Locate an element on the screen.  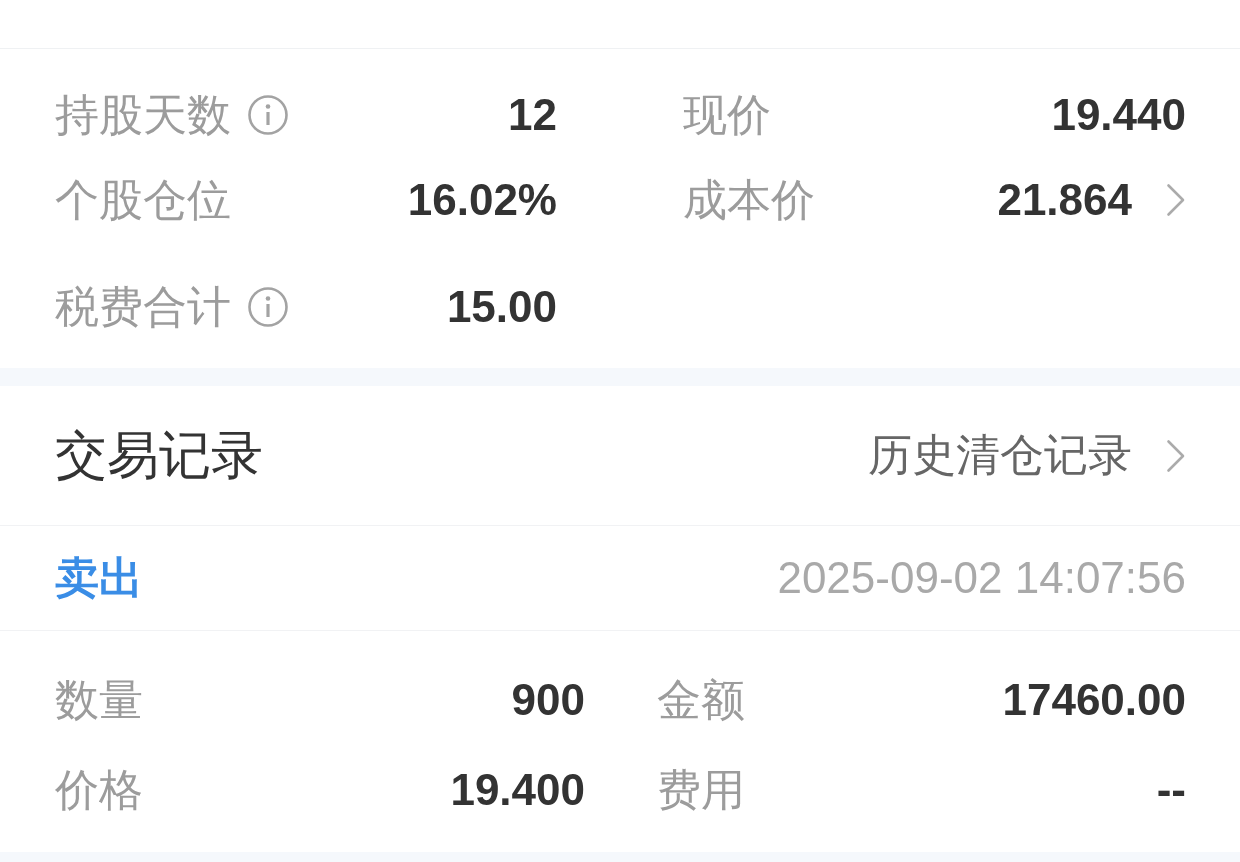
field-label: 金额 is located at coordinates (701, 699).